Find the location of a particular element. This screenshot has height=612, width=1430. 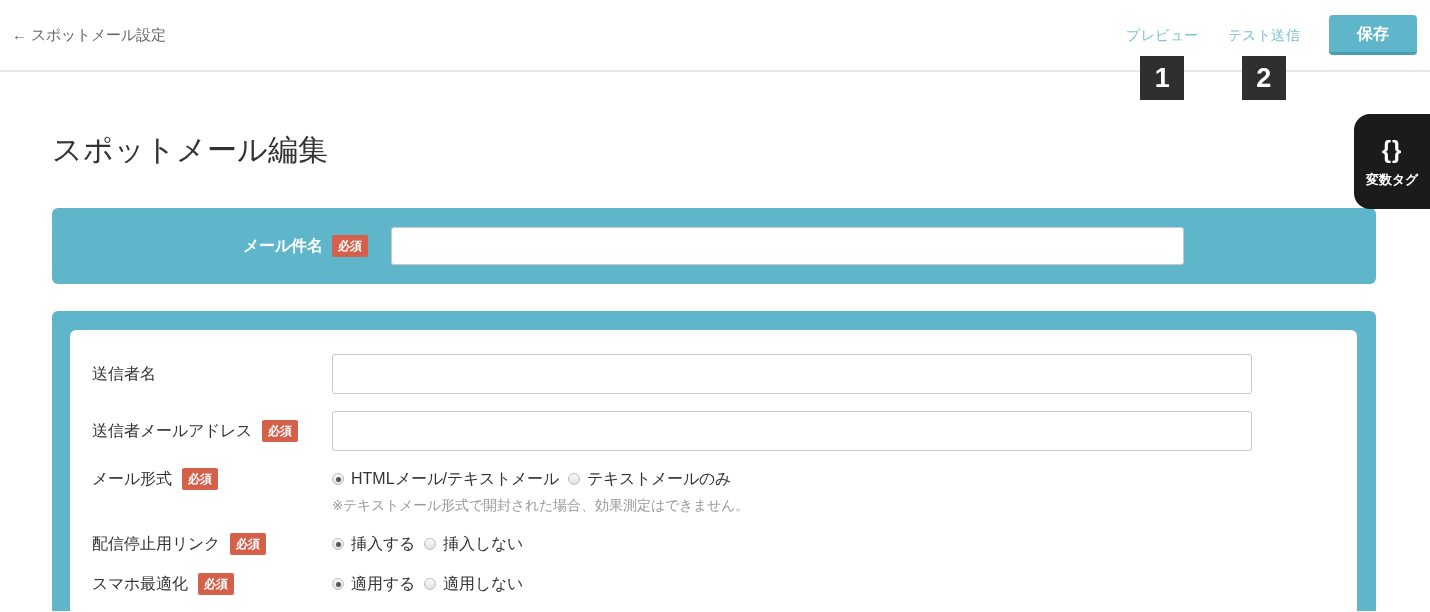

number-marker: 2 is located at coordinates (1263, 78).